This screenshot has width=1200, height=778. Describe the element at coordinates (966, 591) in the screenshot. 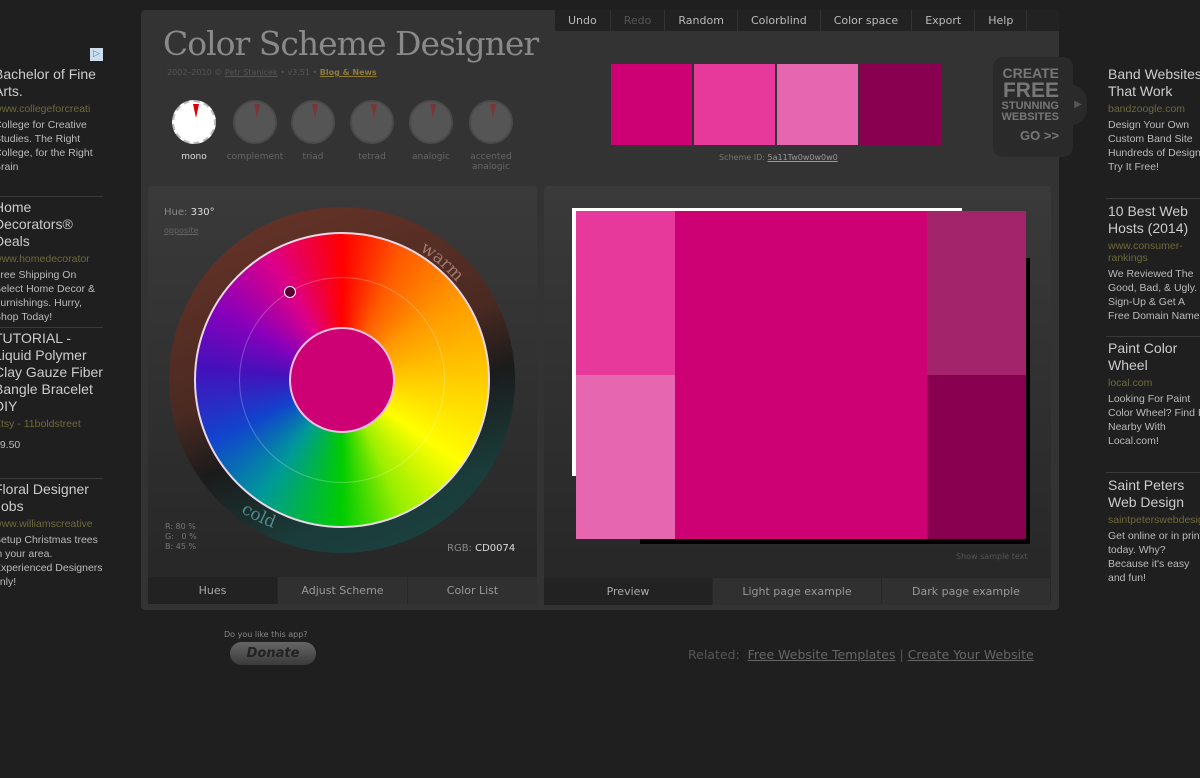

I see `tab-dark-page-example: Dark page example` at that location.